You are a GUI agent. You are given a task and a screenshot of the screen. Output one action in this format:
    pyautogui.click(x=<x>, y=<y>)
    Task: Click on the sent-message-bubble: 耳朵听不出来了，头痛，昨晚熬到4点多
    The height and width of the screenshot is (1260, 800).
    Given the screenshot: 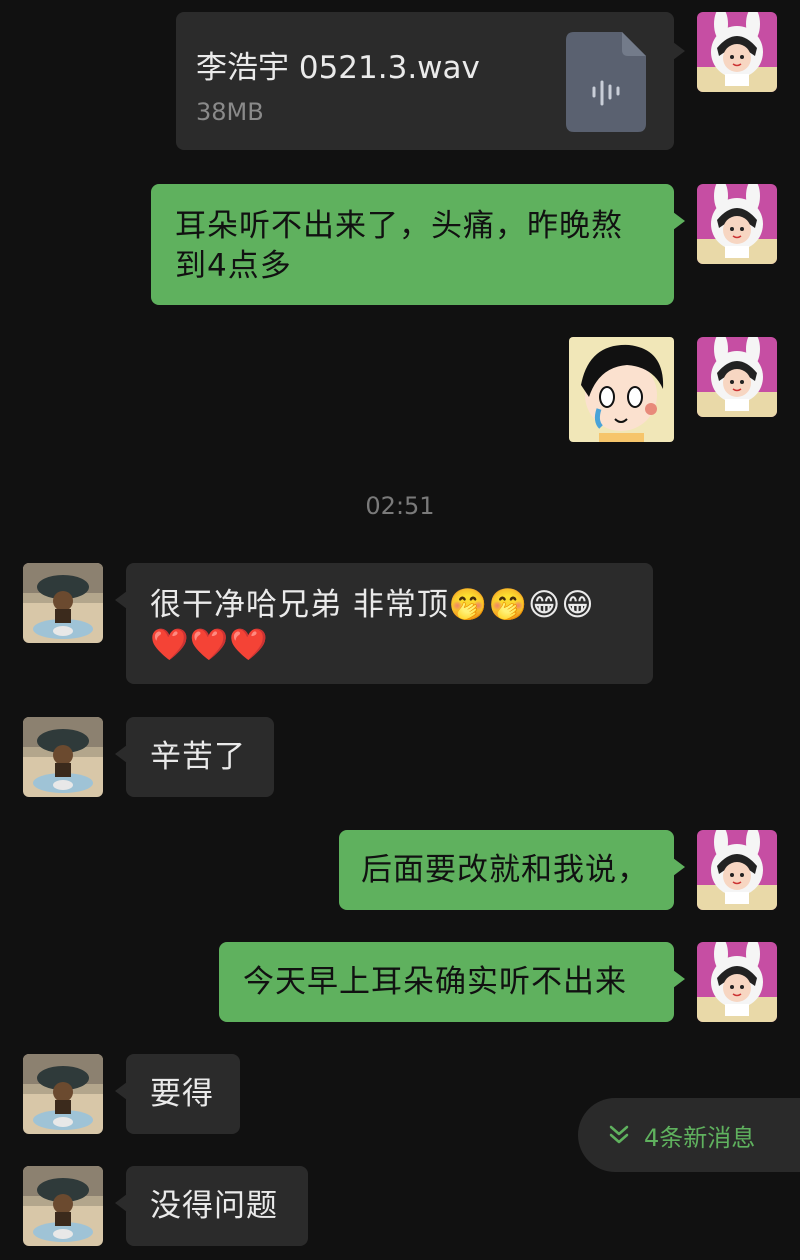 What is the action you would take?
    pyautogui.click(x=418, y=244)
    